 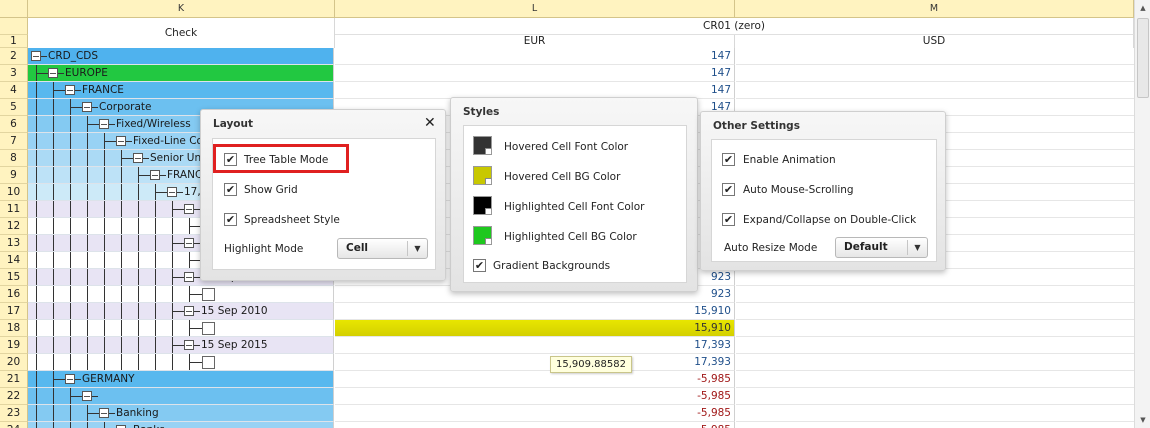 What do you see at coordinates (14, 209) in the screenshot?
I see `row-number: 11` at bounding box center [14, 209].